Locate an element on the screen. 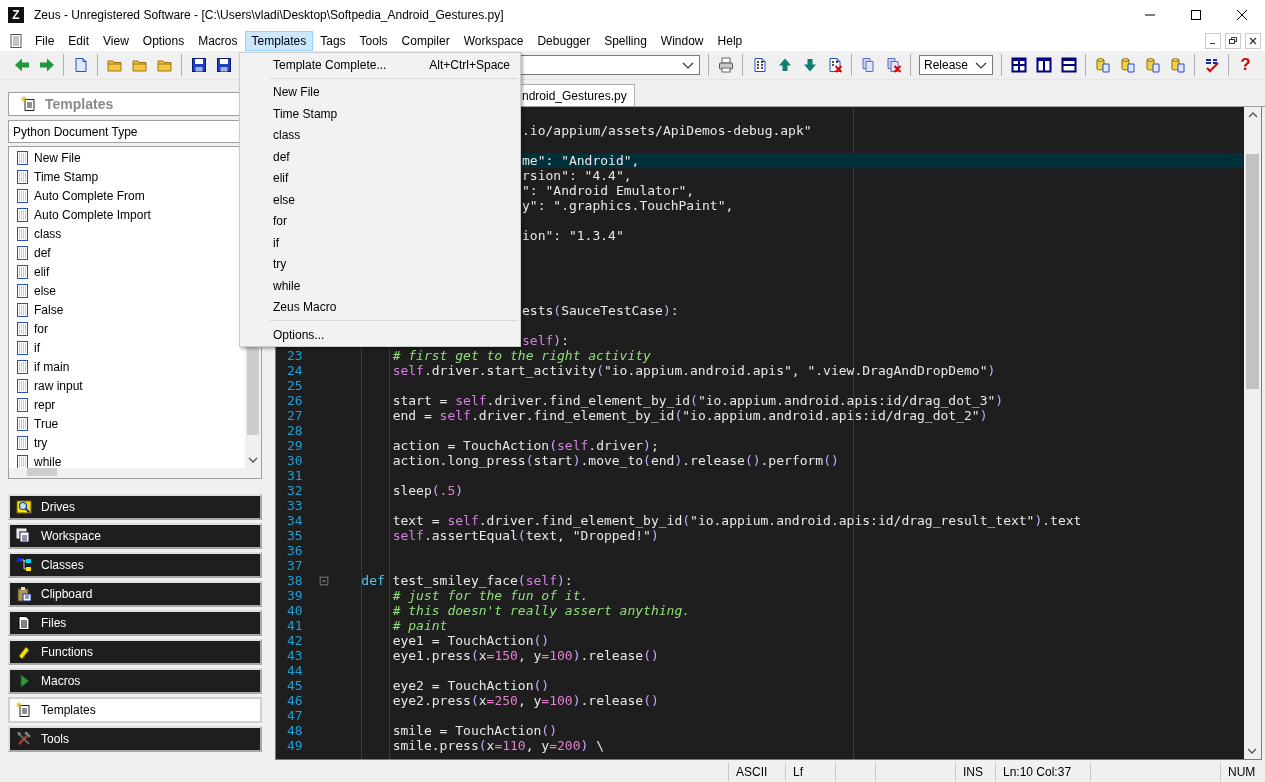 The image size is (1265, 782). line-number: 29 is located at coordinates (295, 445).